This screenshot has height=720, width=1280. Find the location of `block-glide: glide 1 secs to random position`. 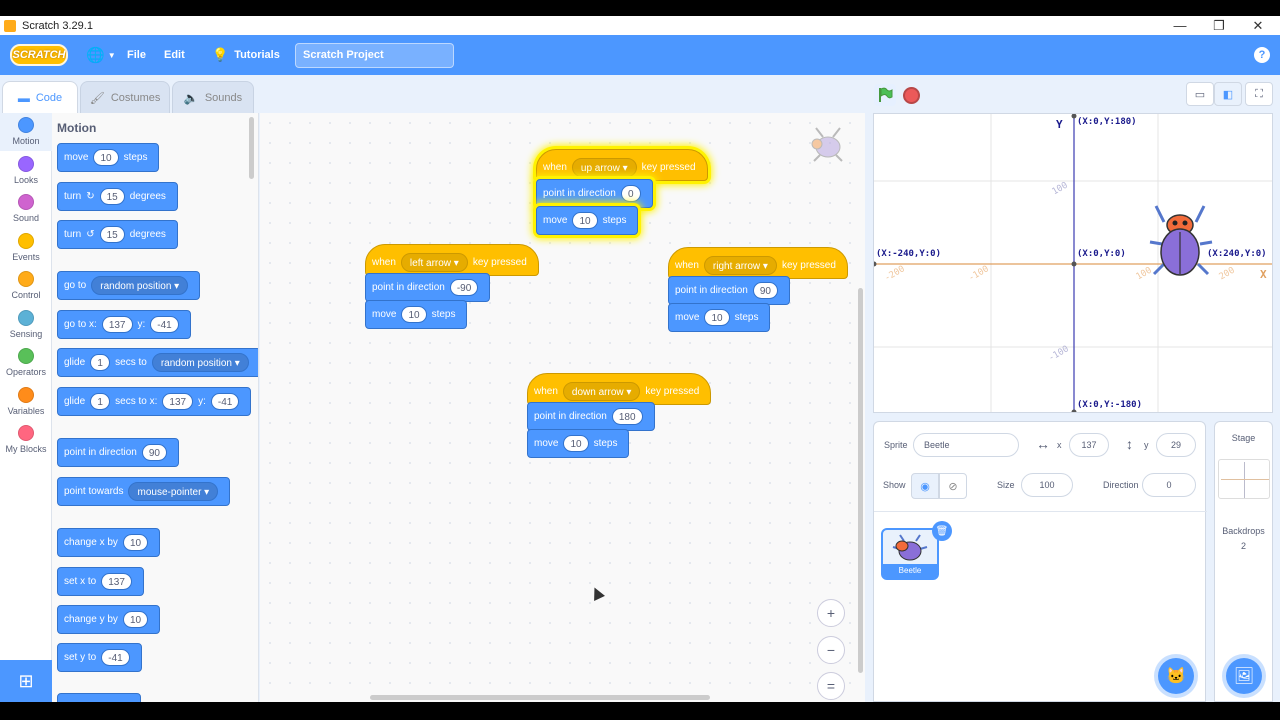

block-glide: glide 1 secs to random position is located at coordinates (157, 362).